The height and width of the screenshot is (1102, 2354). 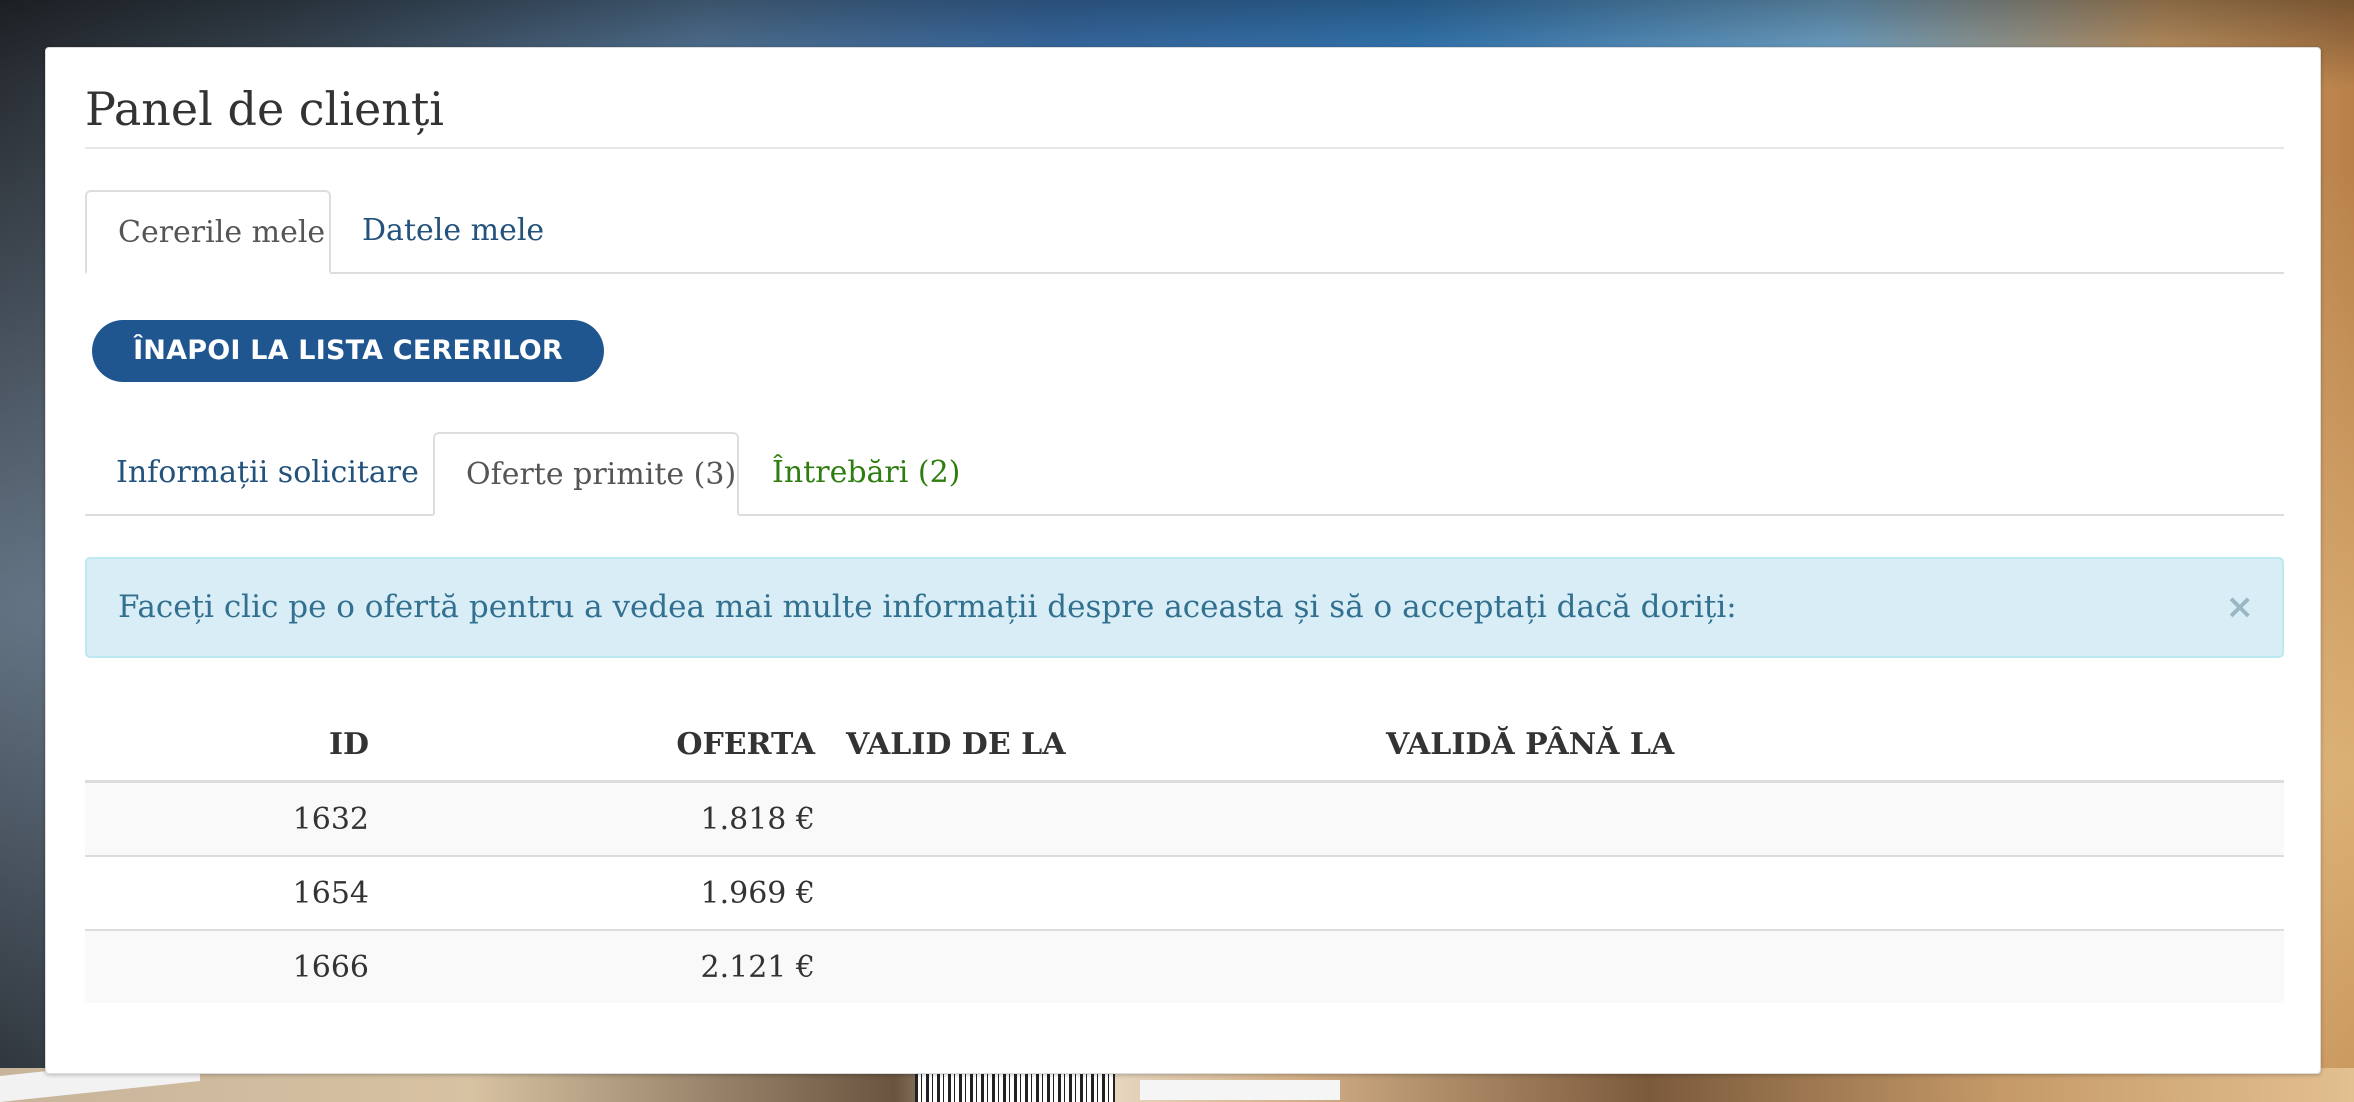 I want to click on cell-id: 1666, so click(x=227, y=966).